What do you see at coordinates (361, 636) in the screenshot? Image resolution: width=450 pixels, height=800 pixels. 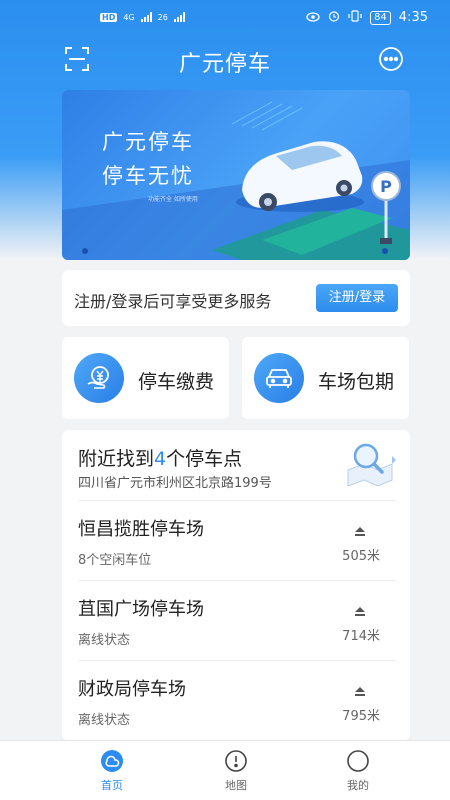 I see `lot-distance: 714米` at bounding box center [361, 636].